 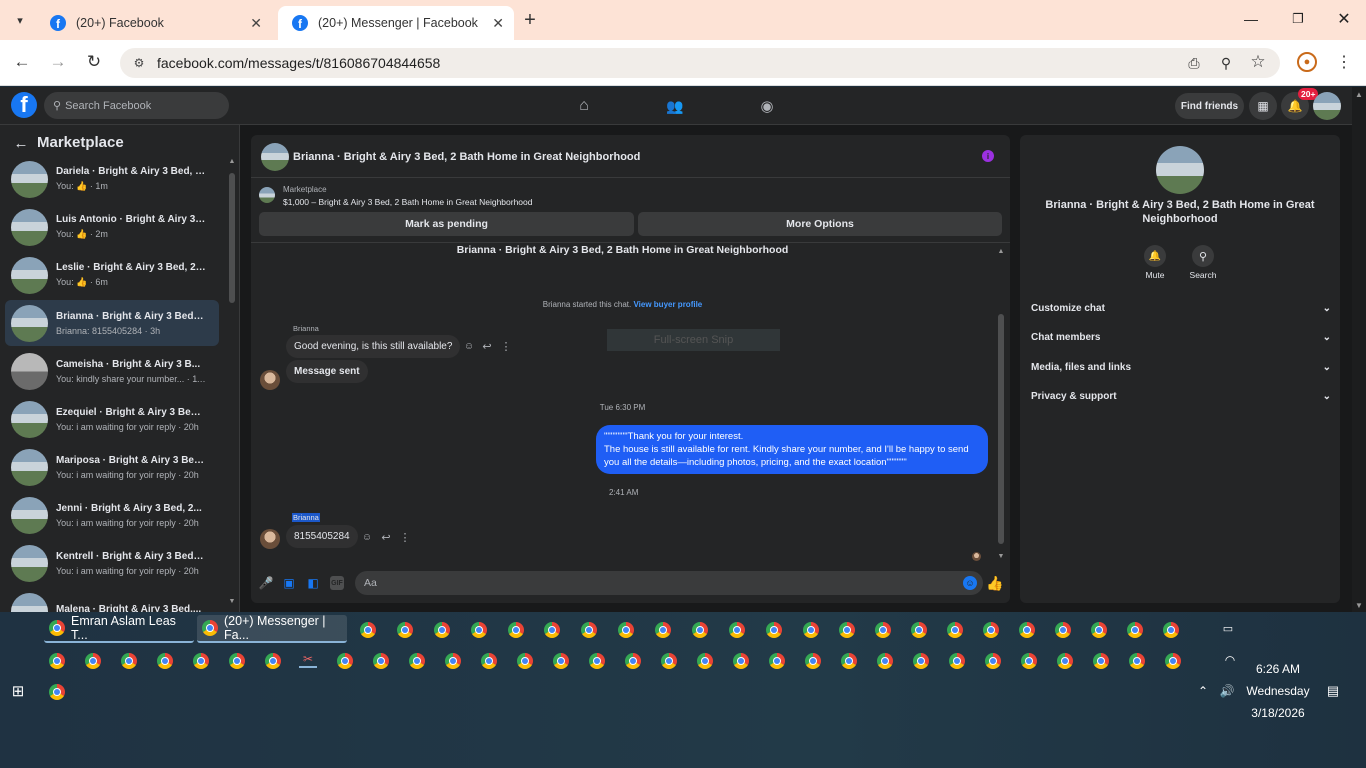 I want to click on emoji-icon: ☺, so click(x=970, y=583).